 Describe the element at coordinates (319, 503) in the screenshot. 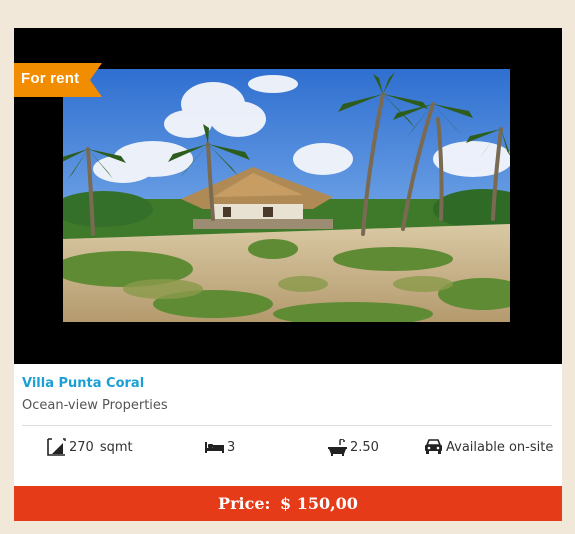

I see `price-value: $ 150,00` at that location.